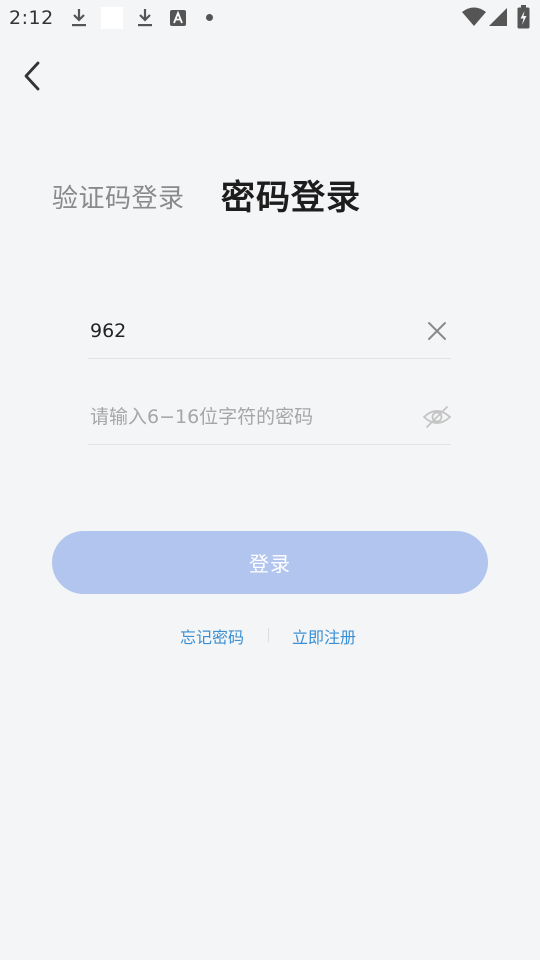  Describe the element at coordinates (240, 331) in the screenshot. I see `account-input` at that location.